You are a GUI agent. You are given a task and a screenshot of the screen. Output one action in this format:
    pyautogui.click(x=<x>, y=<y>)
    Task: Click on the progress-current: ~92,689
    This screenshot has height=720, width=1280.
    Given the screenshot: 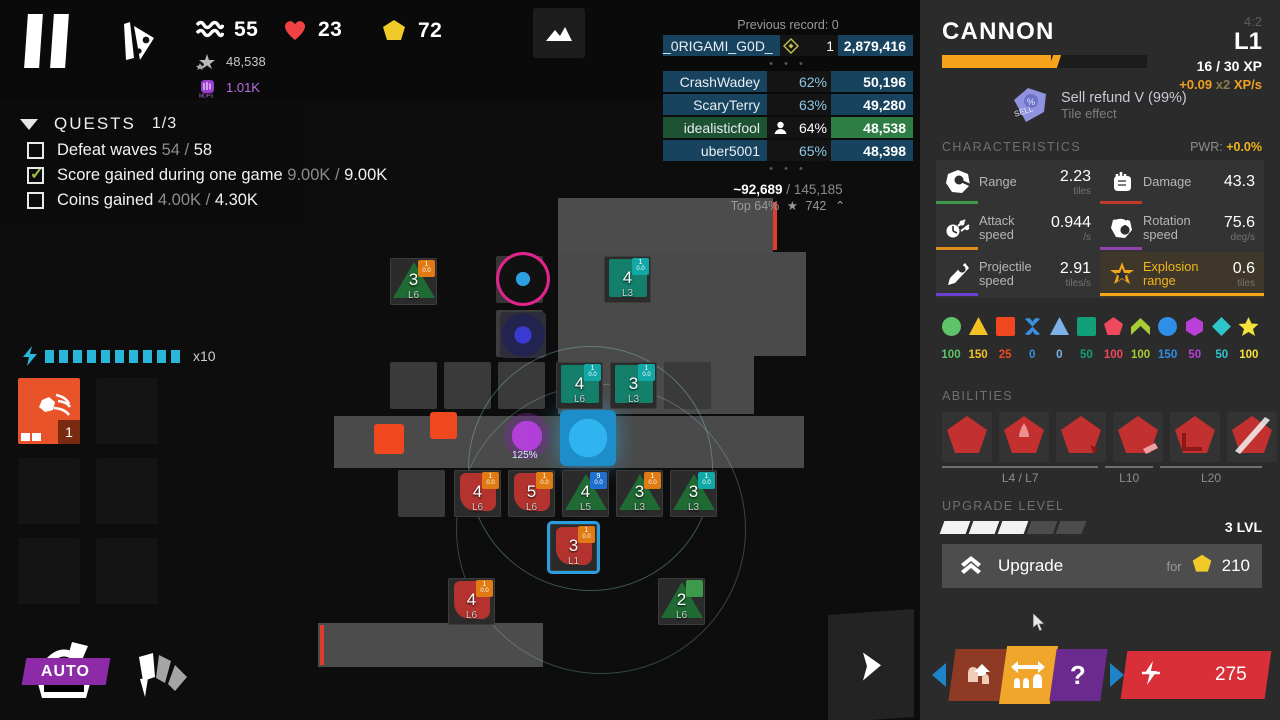 What is the action you would take?
    pyautogui.click(x=758, y=189)
    